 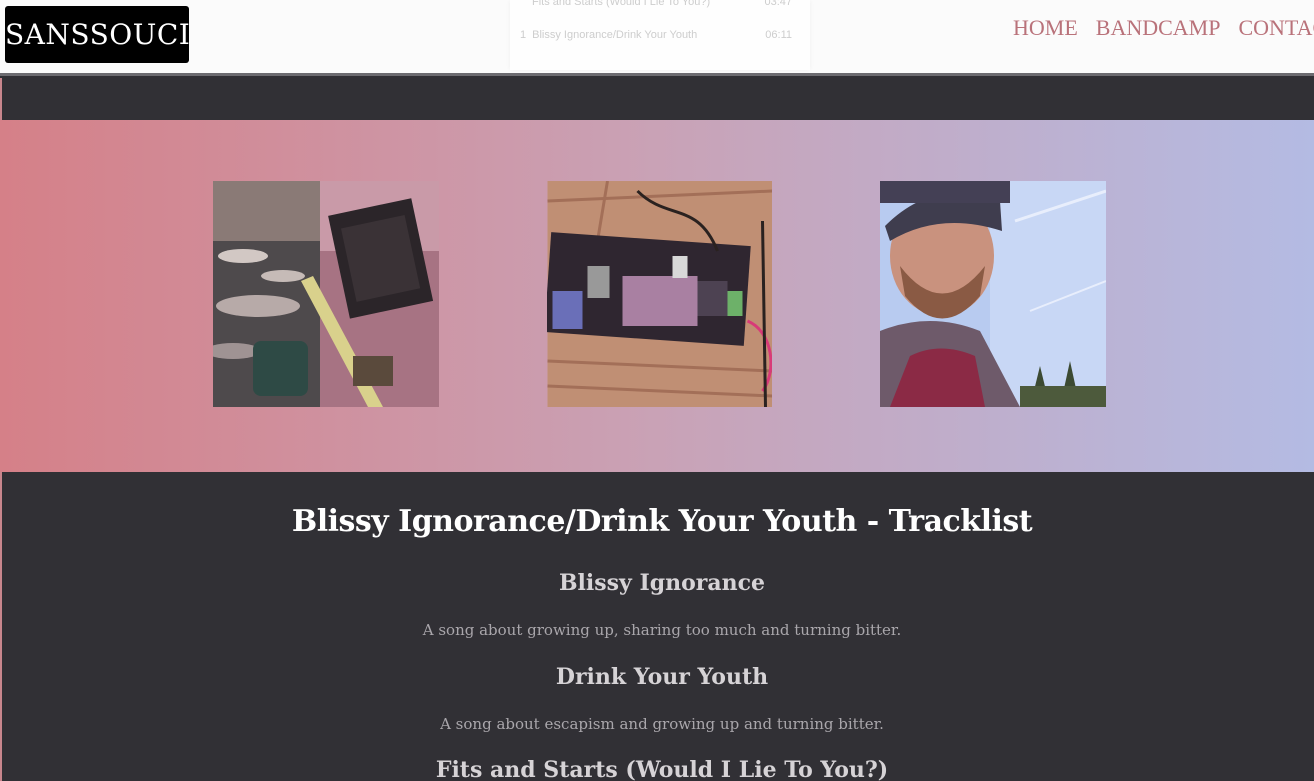 I want to click on player-track-number: 1, so click(x=523, y=35).